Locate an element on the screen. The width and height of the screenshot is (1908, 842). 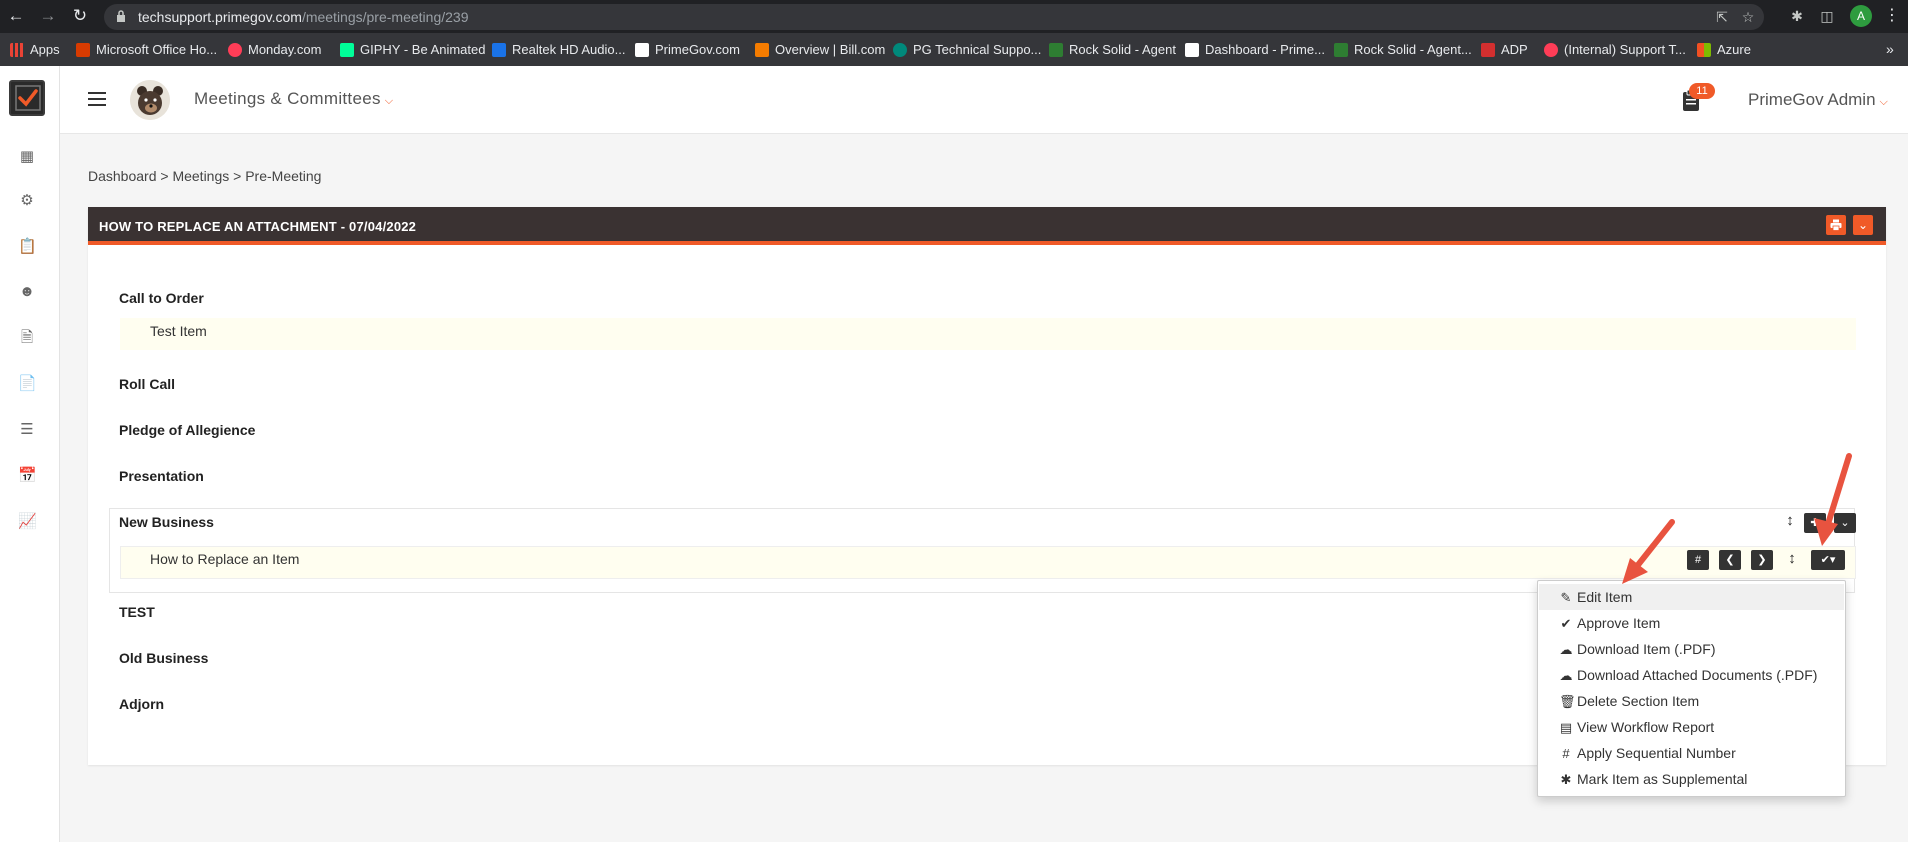
item-number-button: # is located at coordinates (1698, 560).